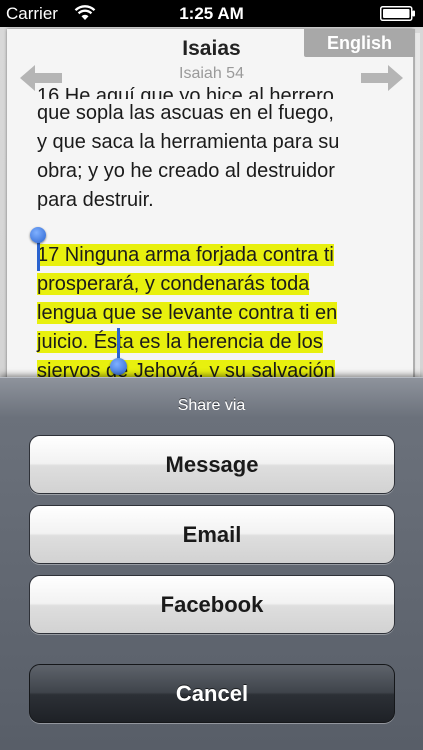  Describe the element at coordinates (118, 366) in the screenshot. I see `selection-end-handle` at that location.